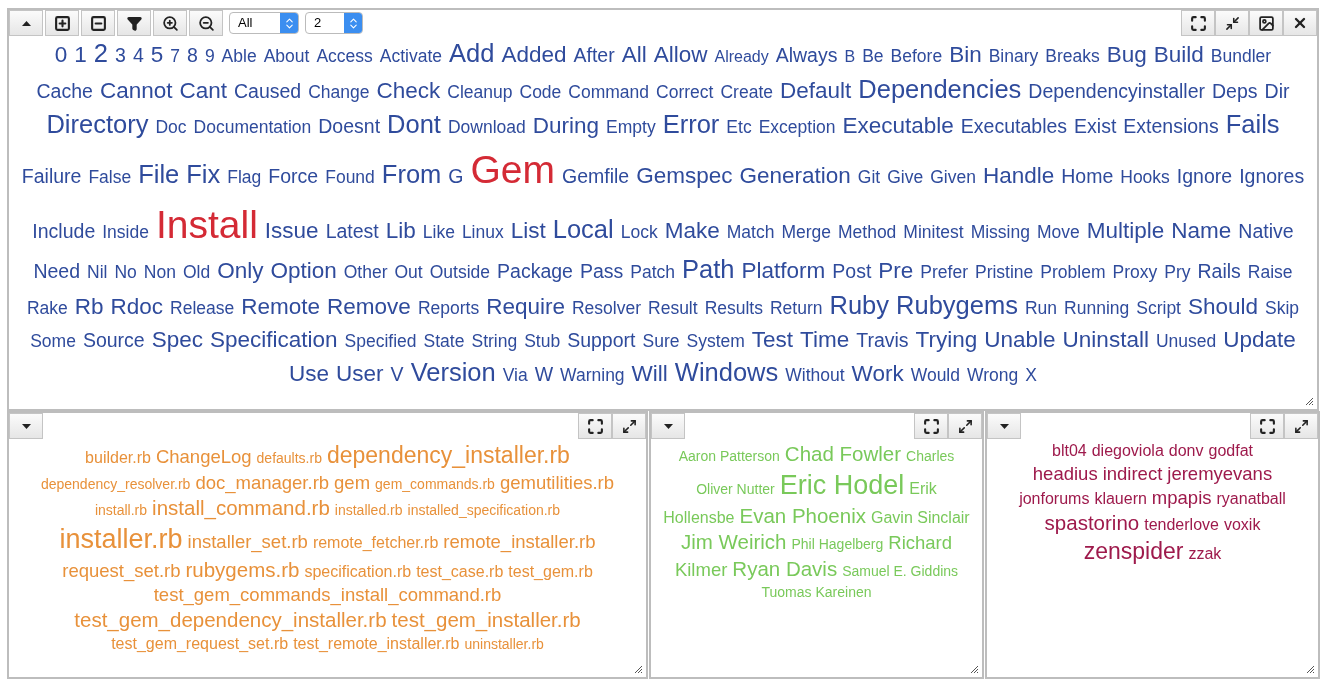 This screenshot has width=1321, height=679. Describe the element at coordinates (125, 272) in the screenshot. I see `cloud-word: No` at that location.